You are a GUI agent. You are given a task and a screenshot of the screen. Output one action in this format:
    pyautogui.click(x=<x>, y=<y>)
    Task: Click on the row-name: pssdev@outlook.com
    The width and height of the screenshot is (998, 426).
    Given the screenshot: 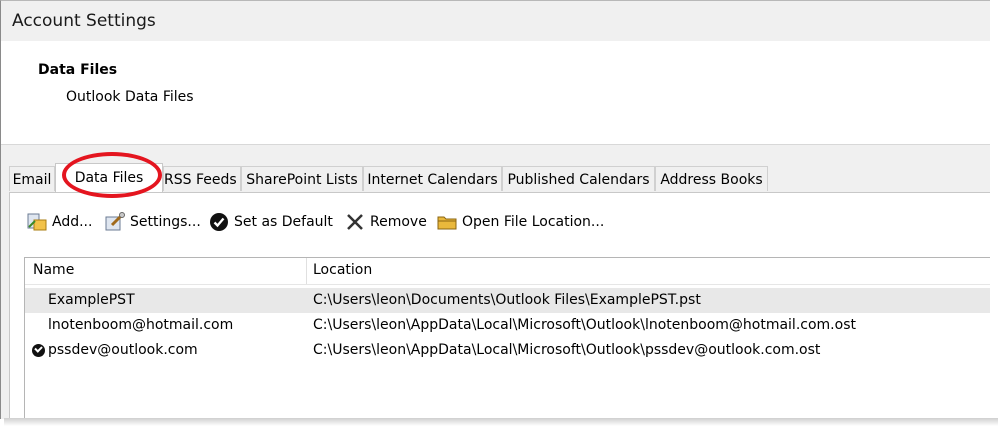 What is the action you would take?
    pyautogui.click(x=123, y=350)
    